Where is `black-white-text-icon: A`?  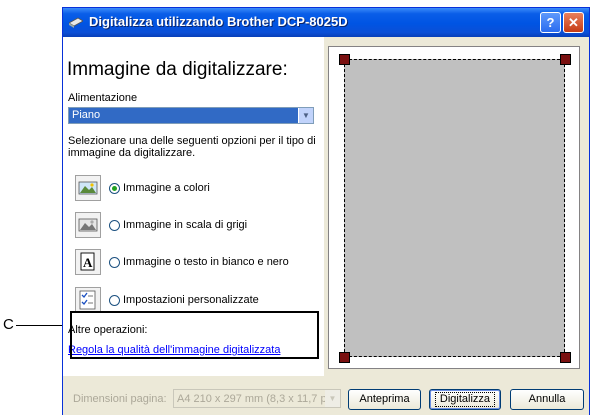
black-white-text-icon: A is located at coordinates (88, 262).